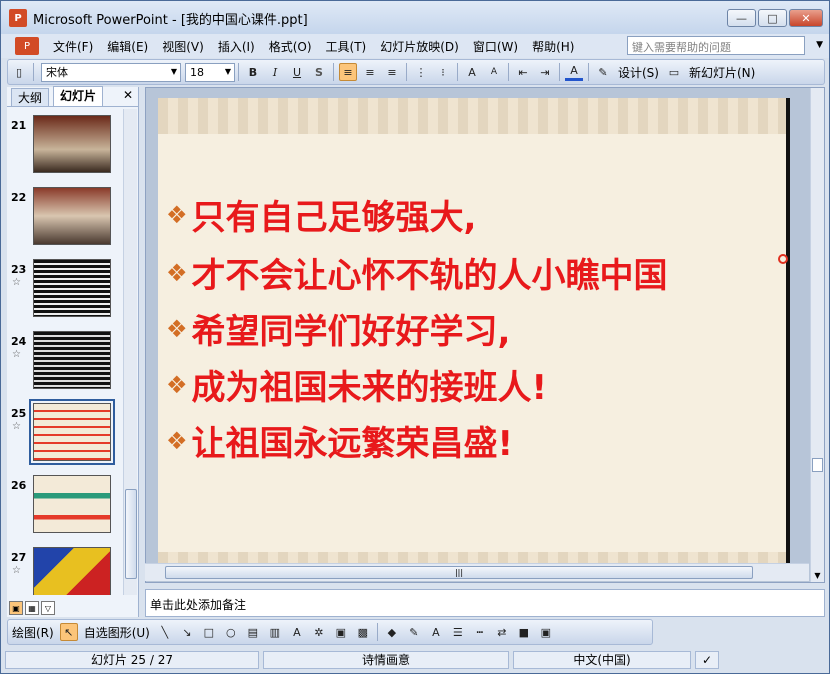  I want to click on slide-text-line: ❖ 只有自己足够强大,, so click(321, 214).